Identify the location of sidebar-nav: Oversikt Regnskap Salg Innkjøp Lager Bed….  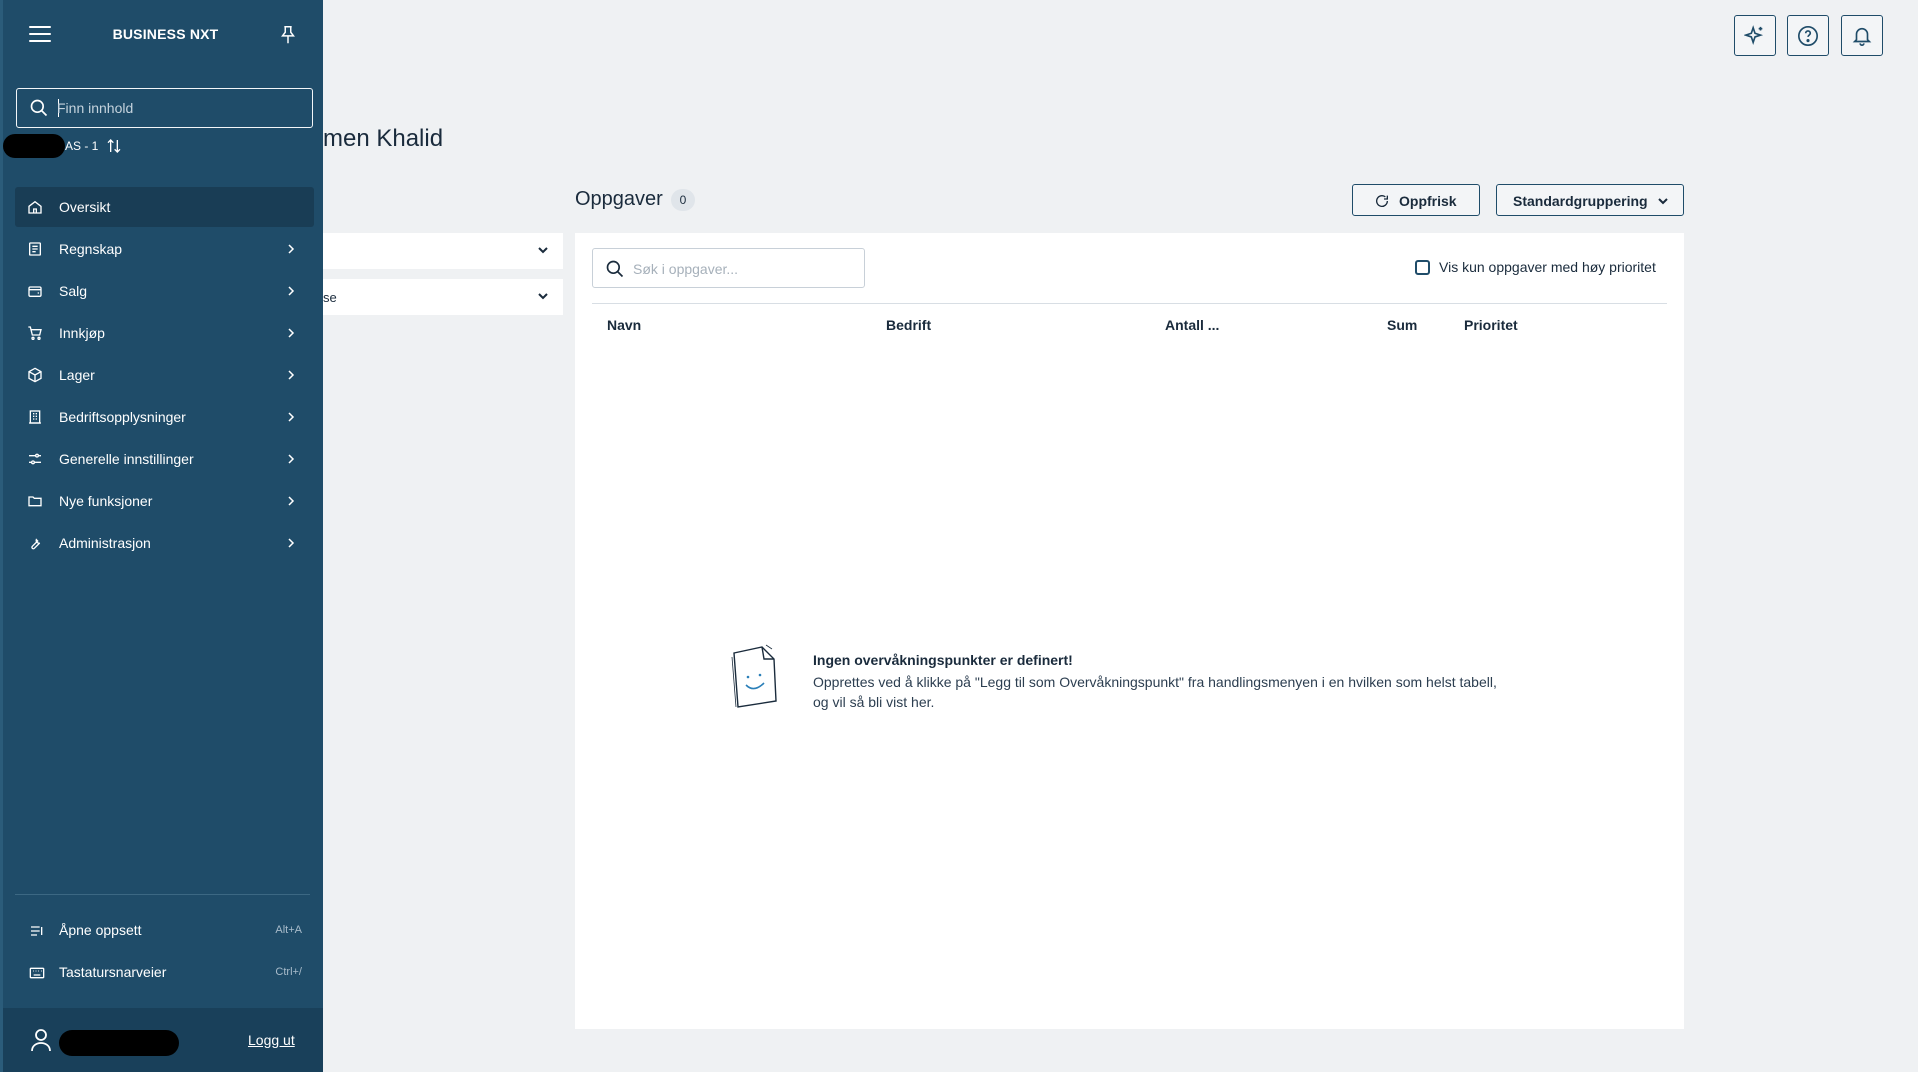
(164, 376).